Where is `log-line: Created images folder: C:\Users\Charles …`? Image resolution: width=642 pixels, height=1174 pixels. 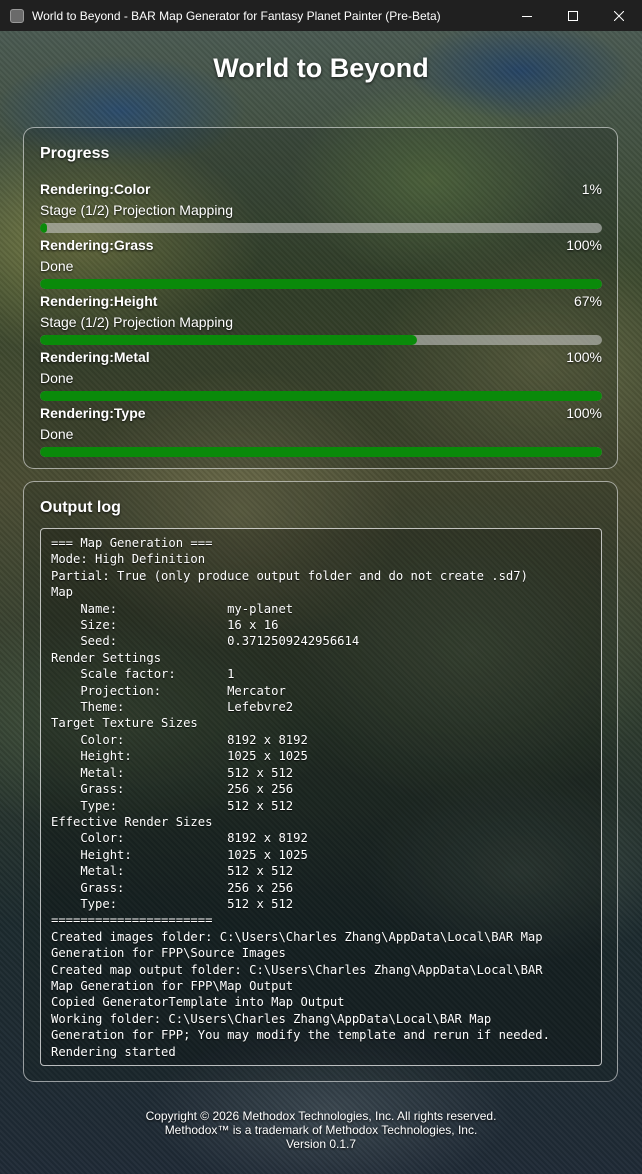
log-line: Created images folder: C:\Users\Charles … is located at coordinates (297, 936).